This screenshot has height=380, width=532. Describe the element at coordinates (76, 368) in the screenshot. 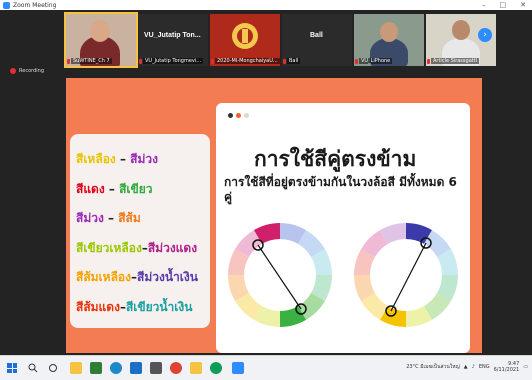

I see `file-explorer-icon` at that location.